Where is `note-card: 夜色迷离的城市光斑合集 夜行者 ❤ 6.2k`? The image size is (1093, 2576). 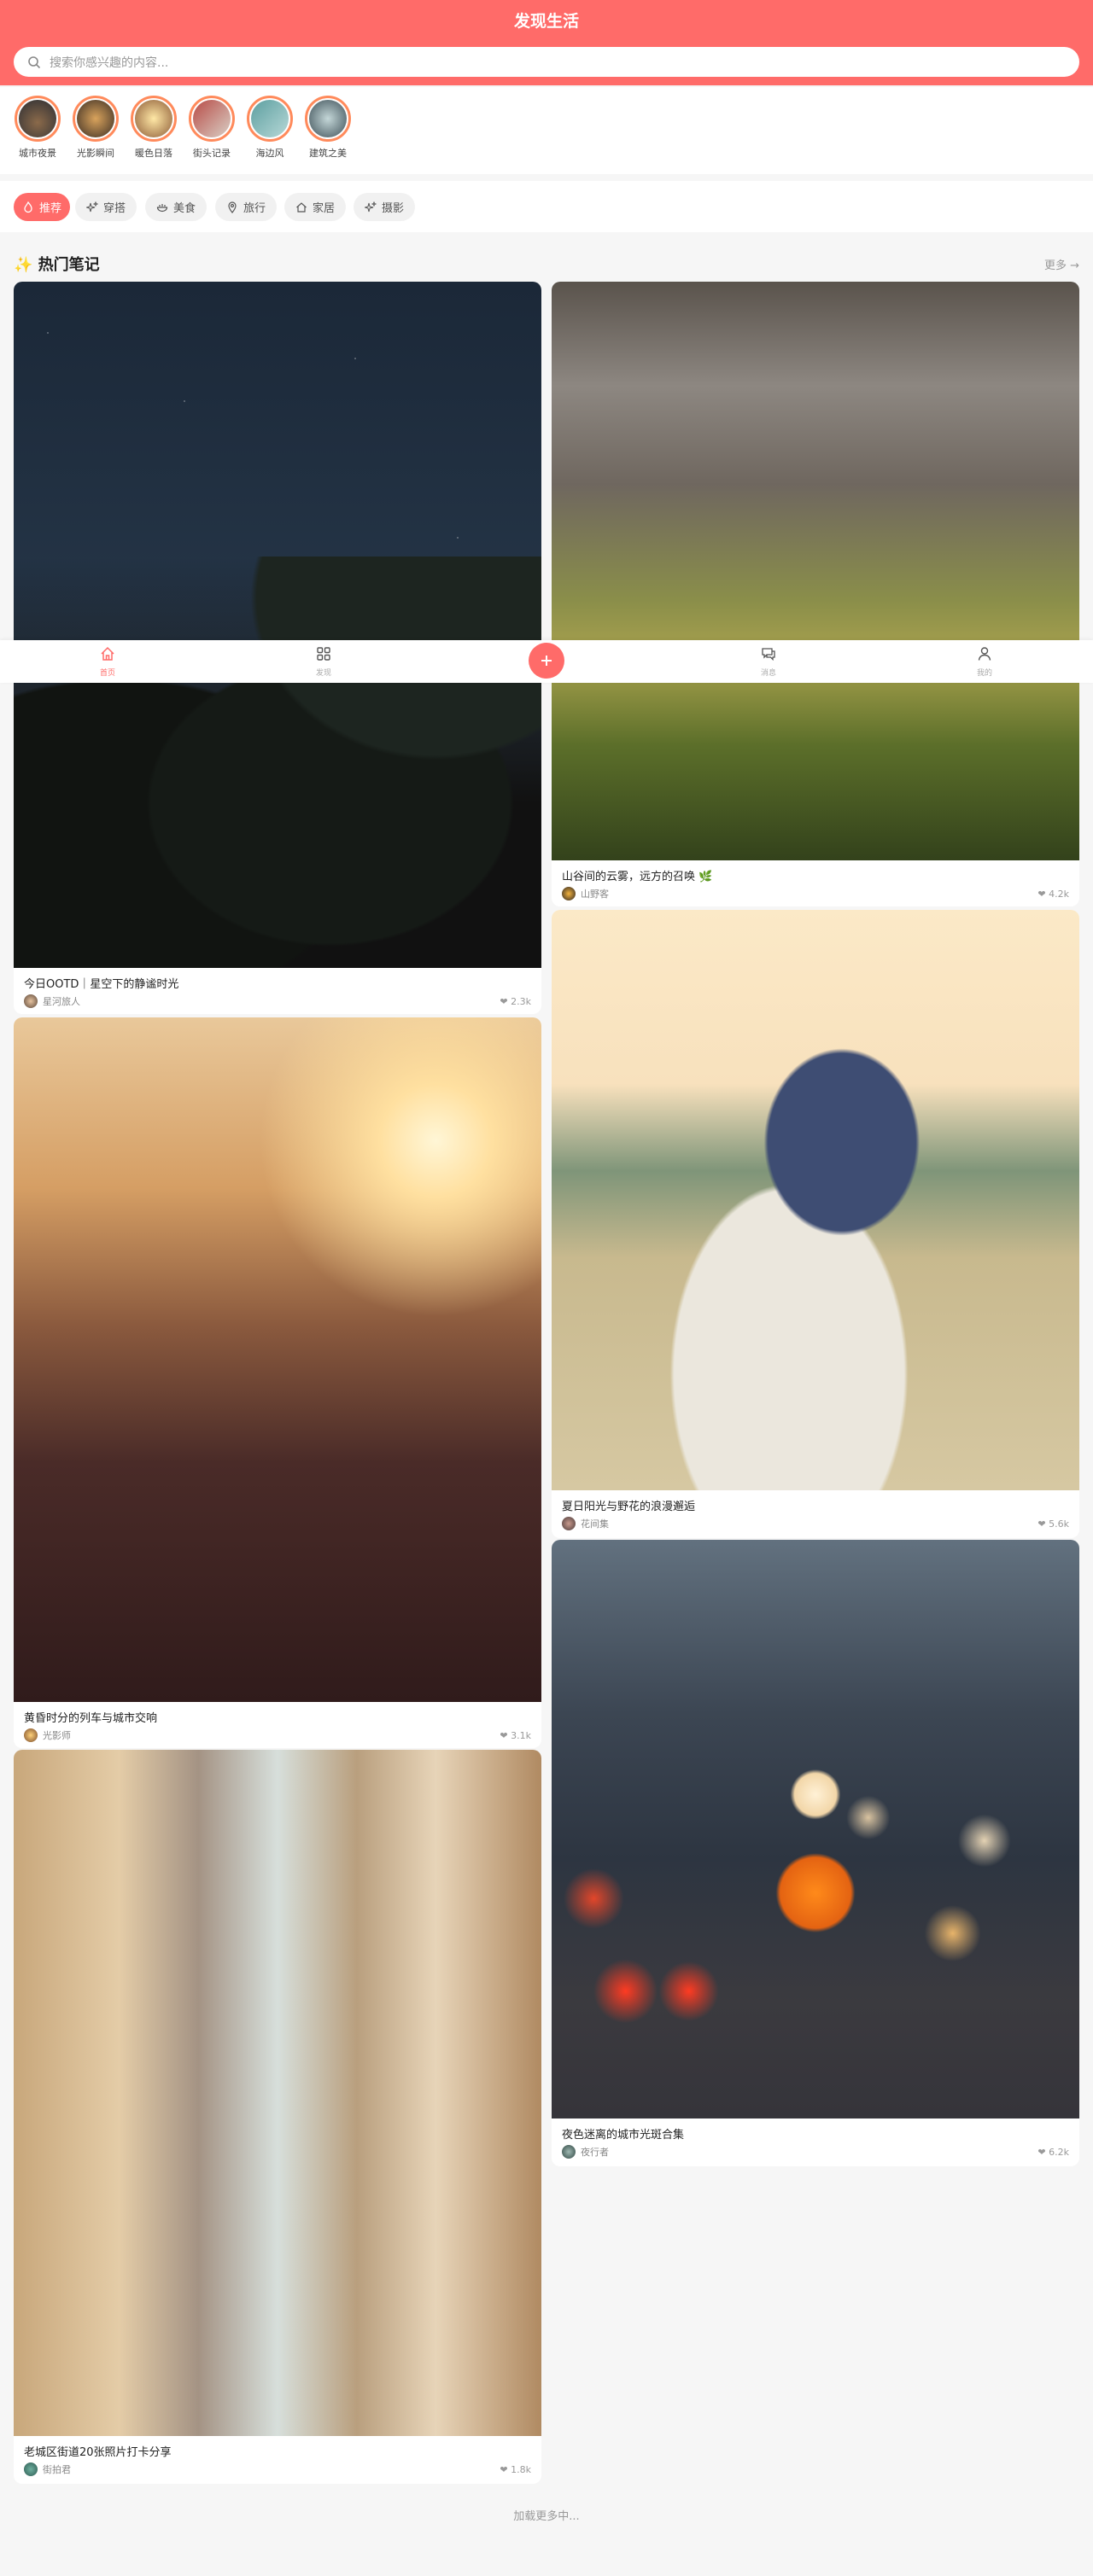 note-card: 夜色迷离的城市光斑合集 夜行者 ❤ 6.2k is located at coordinates (816, 1853).